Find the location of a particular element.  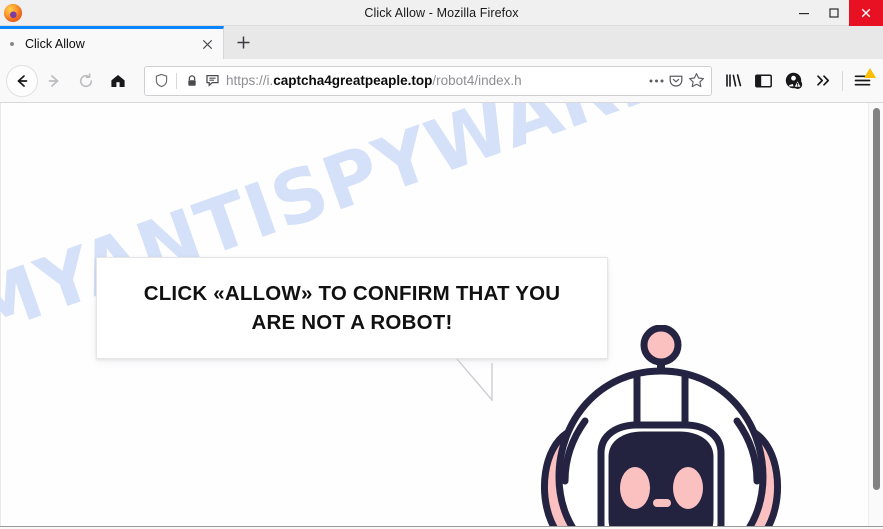

forward-button is located at coordinates (54, 81).